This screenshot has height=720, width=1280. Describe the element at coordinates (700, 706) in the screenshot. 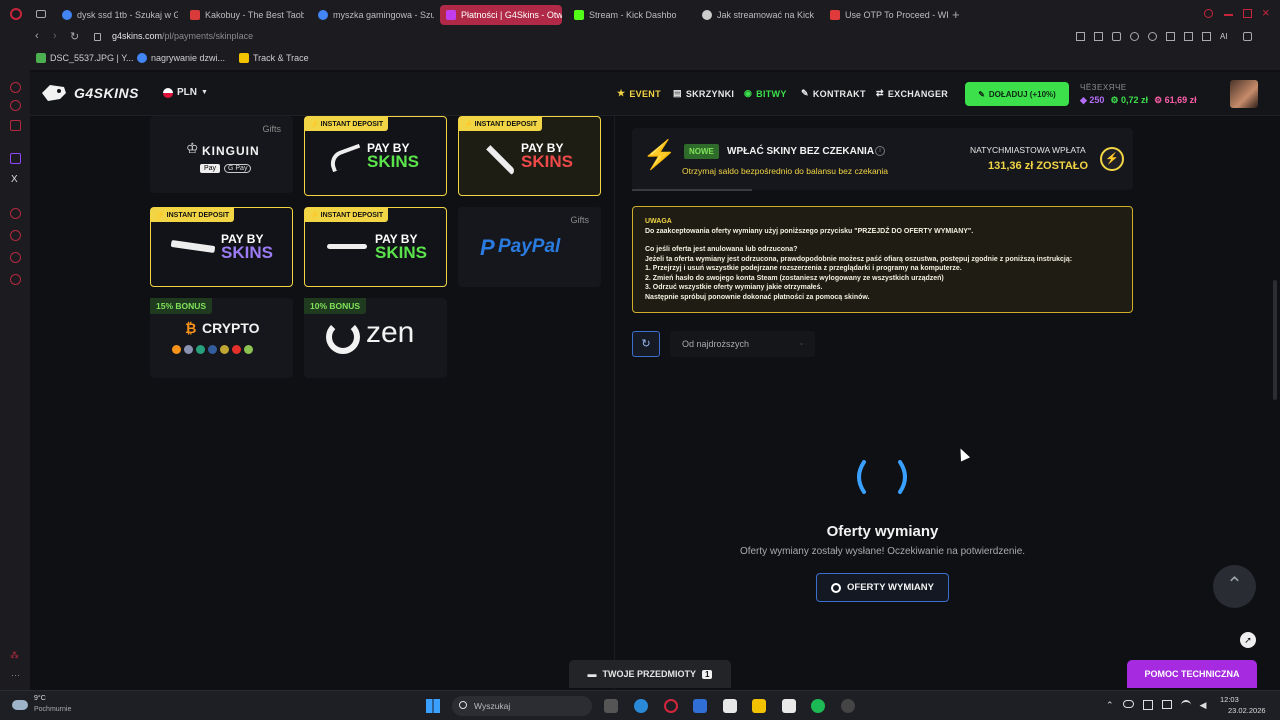

I see `store-icon` at that location.